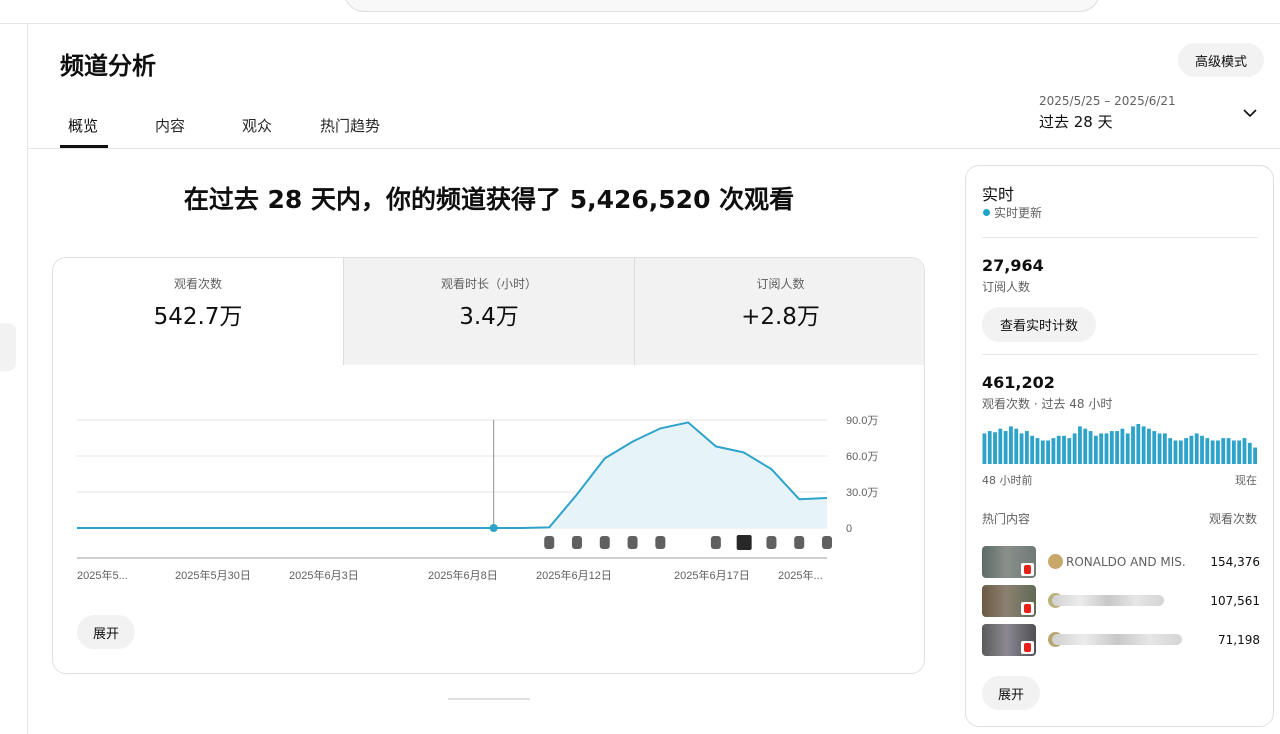 Image resolution: width=1280 pixels, height=734 pixels. I want to click on header-divider, so click(654, 148).